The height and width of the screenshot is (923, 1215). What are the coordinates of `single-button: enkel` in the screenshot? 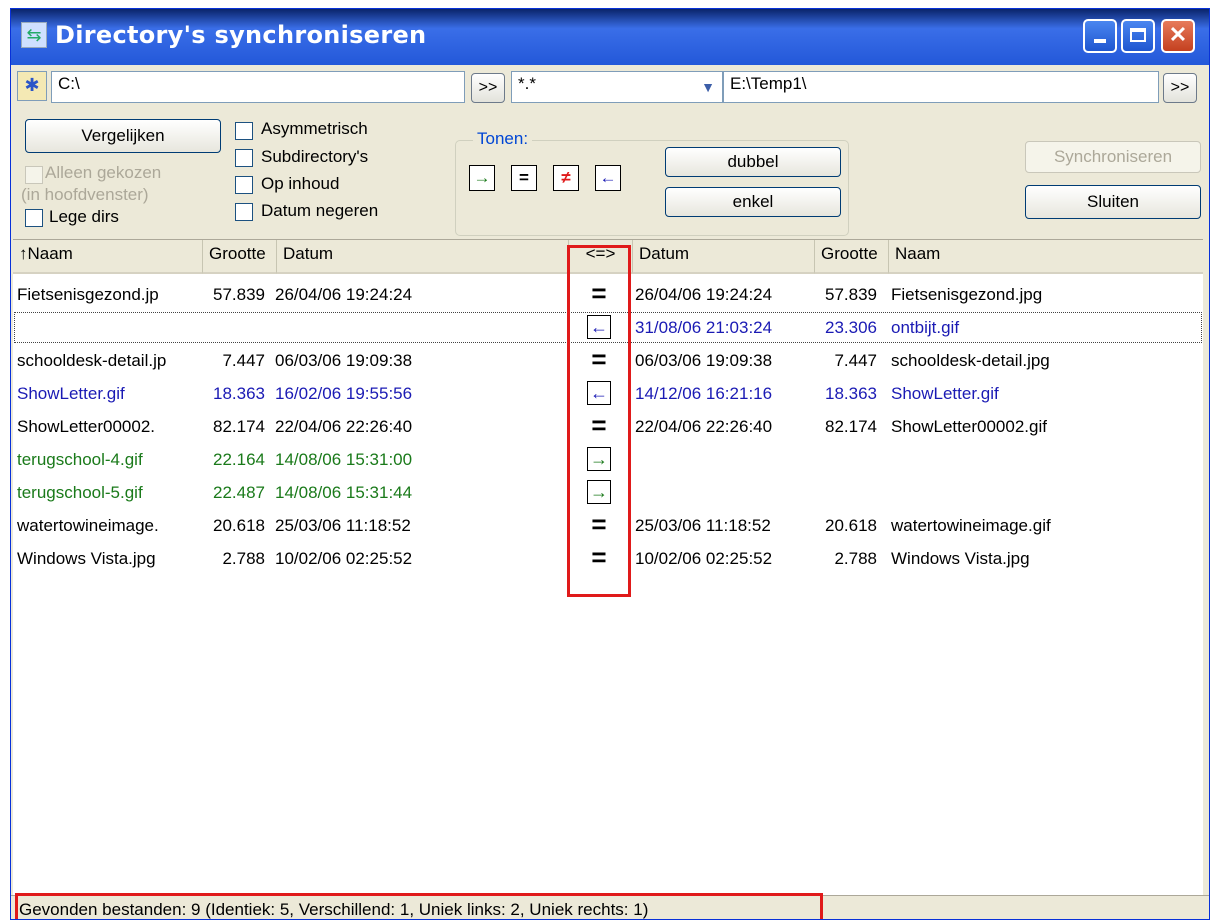 It's located at (753, 202).